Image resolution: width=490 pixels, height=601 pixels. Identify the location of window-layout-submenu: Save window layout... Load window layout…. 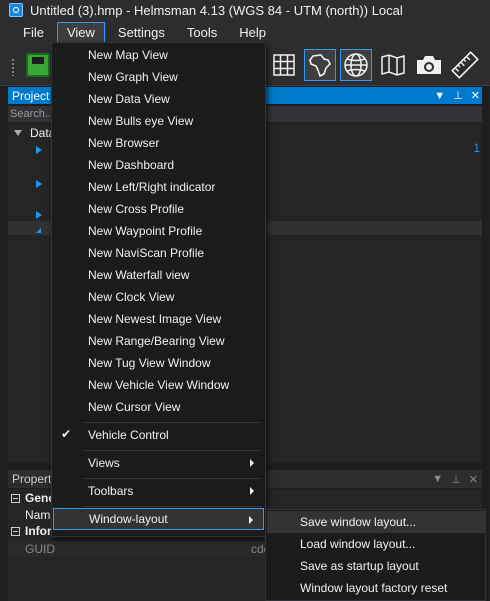
(375, 555).